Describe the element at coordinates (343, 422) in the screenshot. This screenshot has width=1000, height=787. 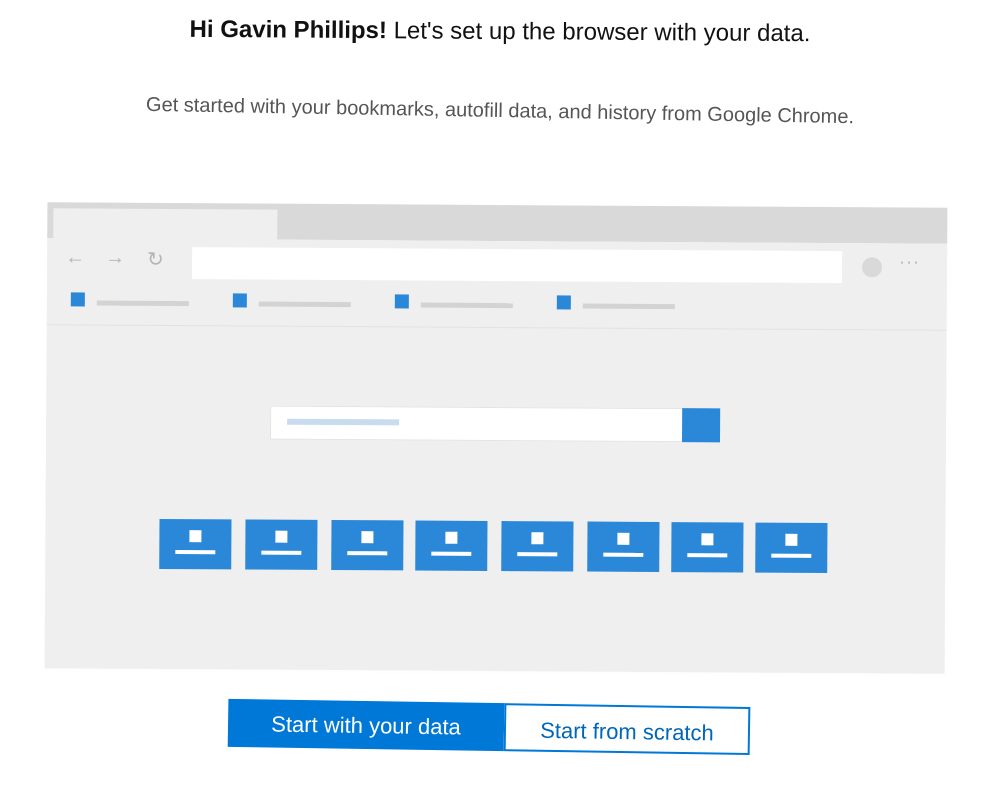
I see `search-placeholder-line` at that location.